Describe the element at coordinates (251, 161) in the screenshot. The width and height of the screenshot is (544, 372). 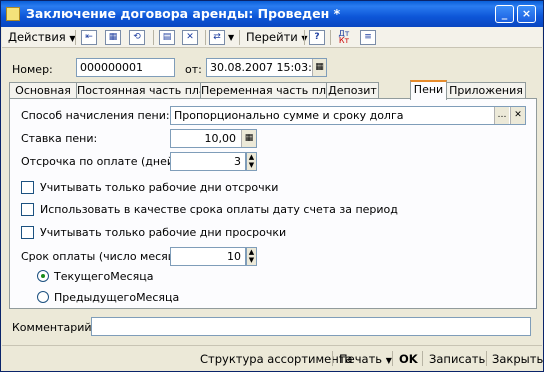
I see `delay-spinner: ▲ ▼` at that location.